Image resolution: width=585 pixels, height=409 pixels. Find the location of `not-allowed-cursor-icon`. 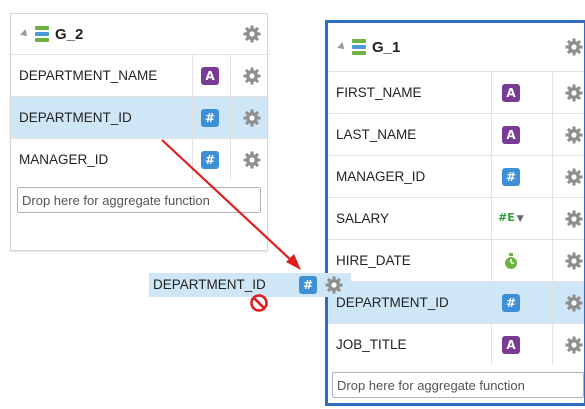

not-allowed-cursor-icon is located at coordinates (259, 303).